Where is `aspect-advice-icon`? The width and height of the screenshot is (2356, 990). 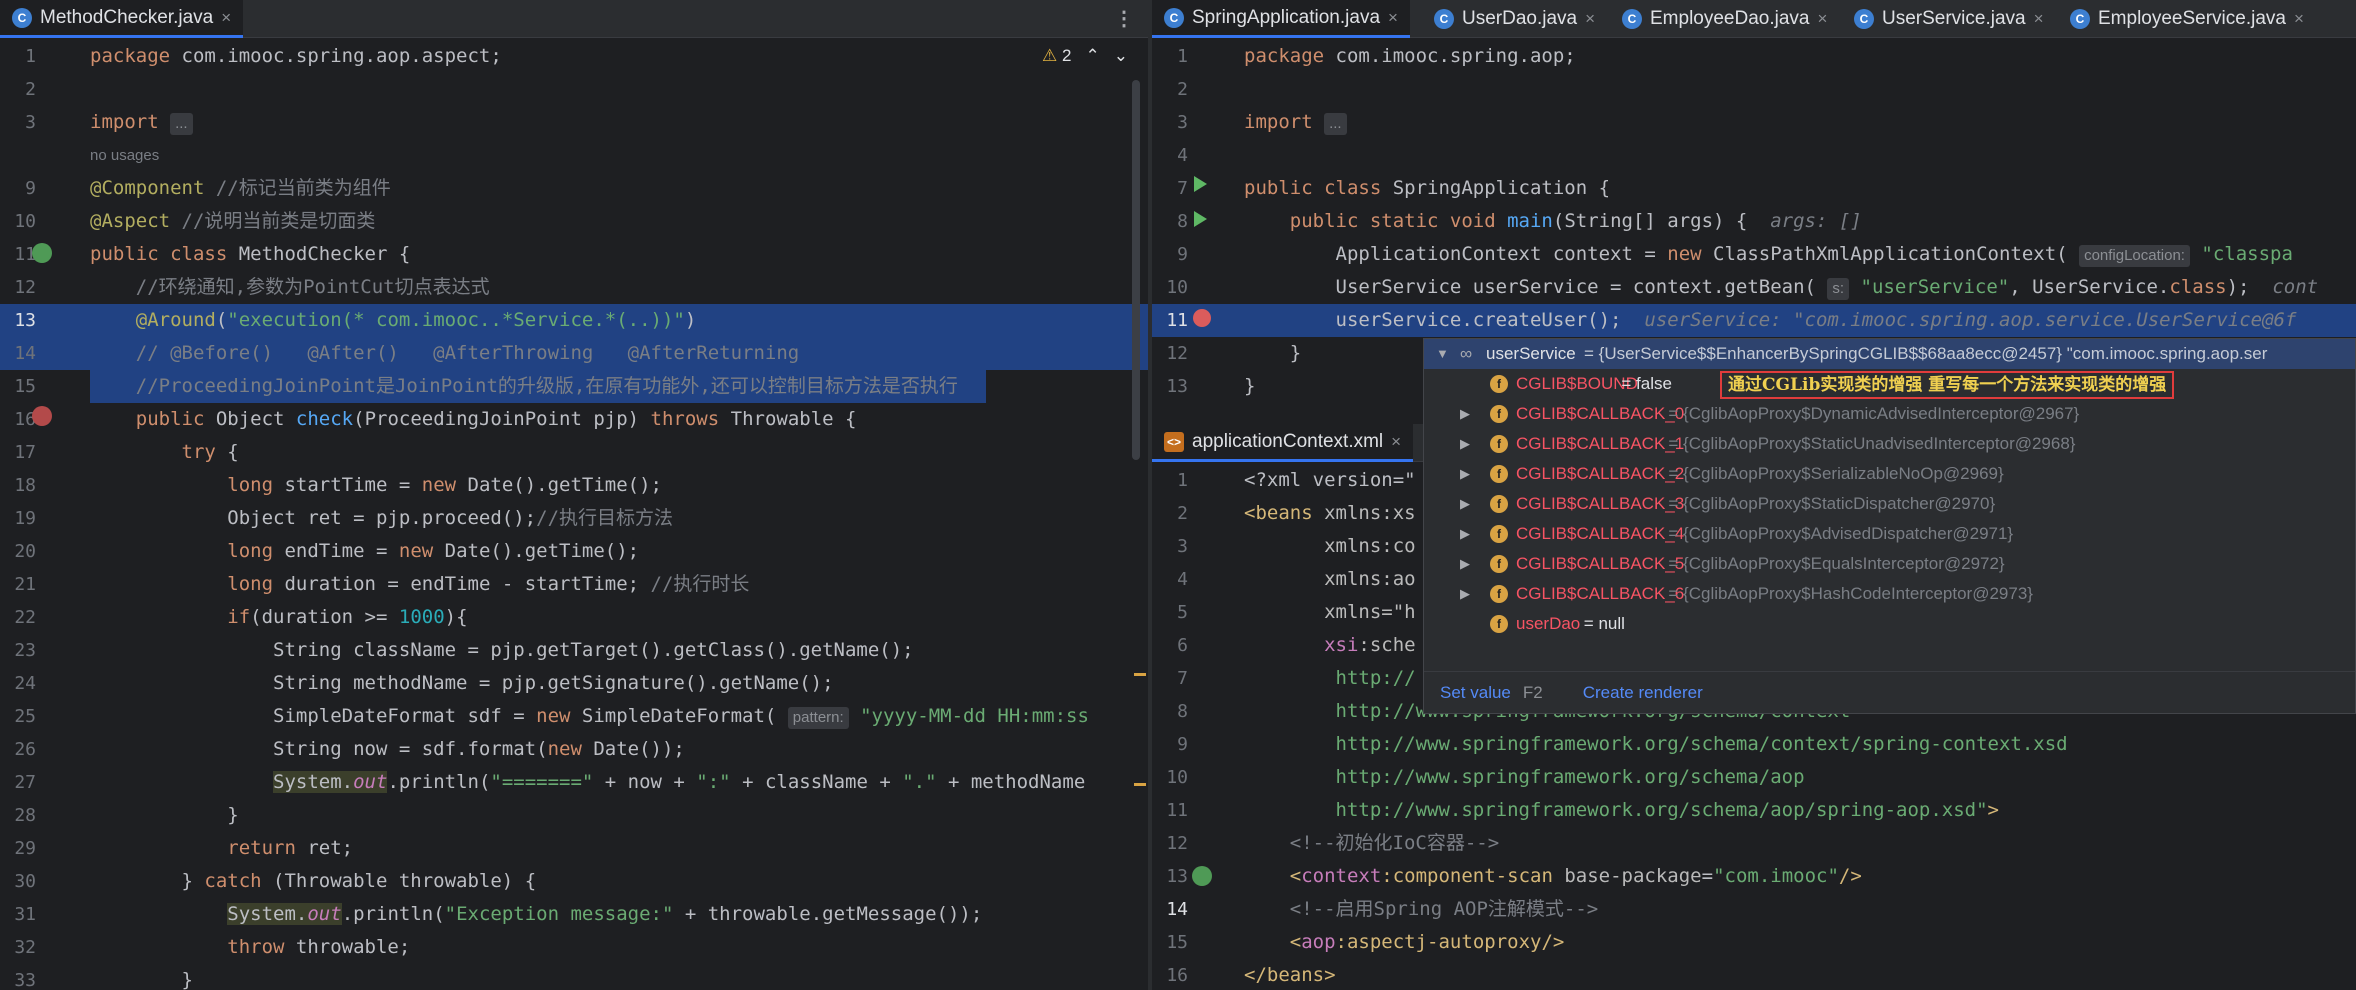
aspect-advice-icon is located at coordinates (42, 416).